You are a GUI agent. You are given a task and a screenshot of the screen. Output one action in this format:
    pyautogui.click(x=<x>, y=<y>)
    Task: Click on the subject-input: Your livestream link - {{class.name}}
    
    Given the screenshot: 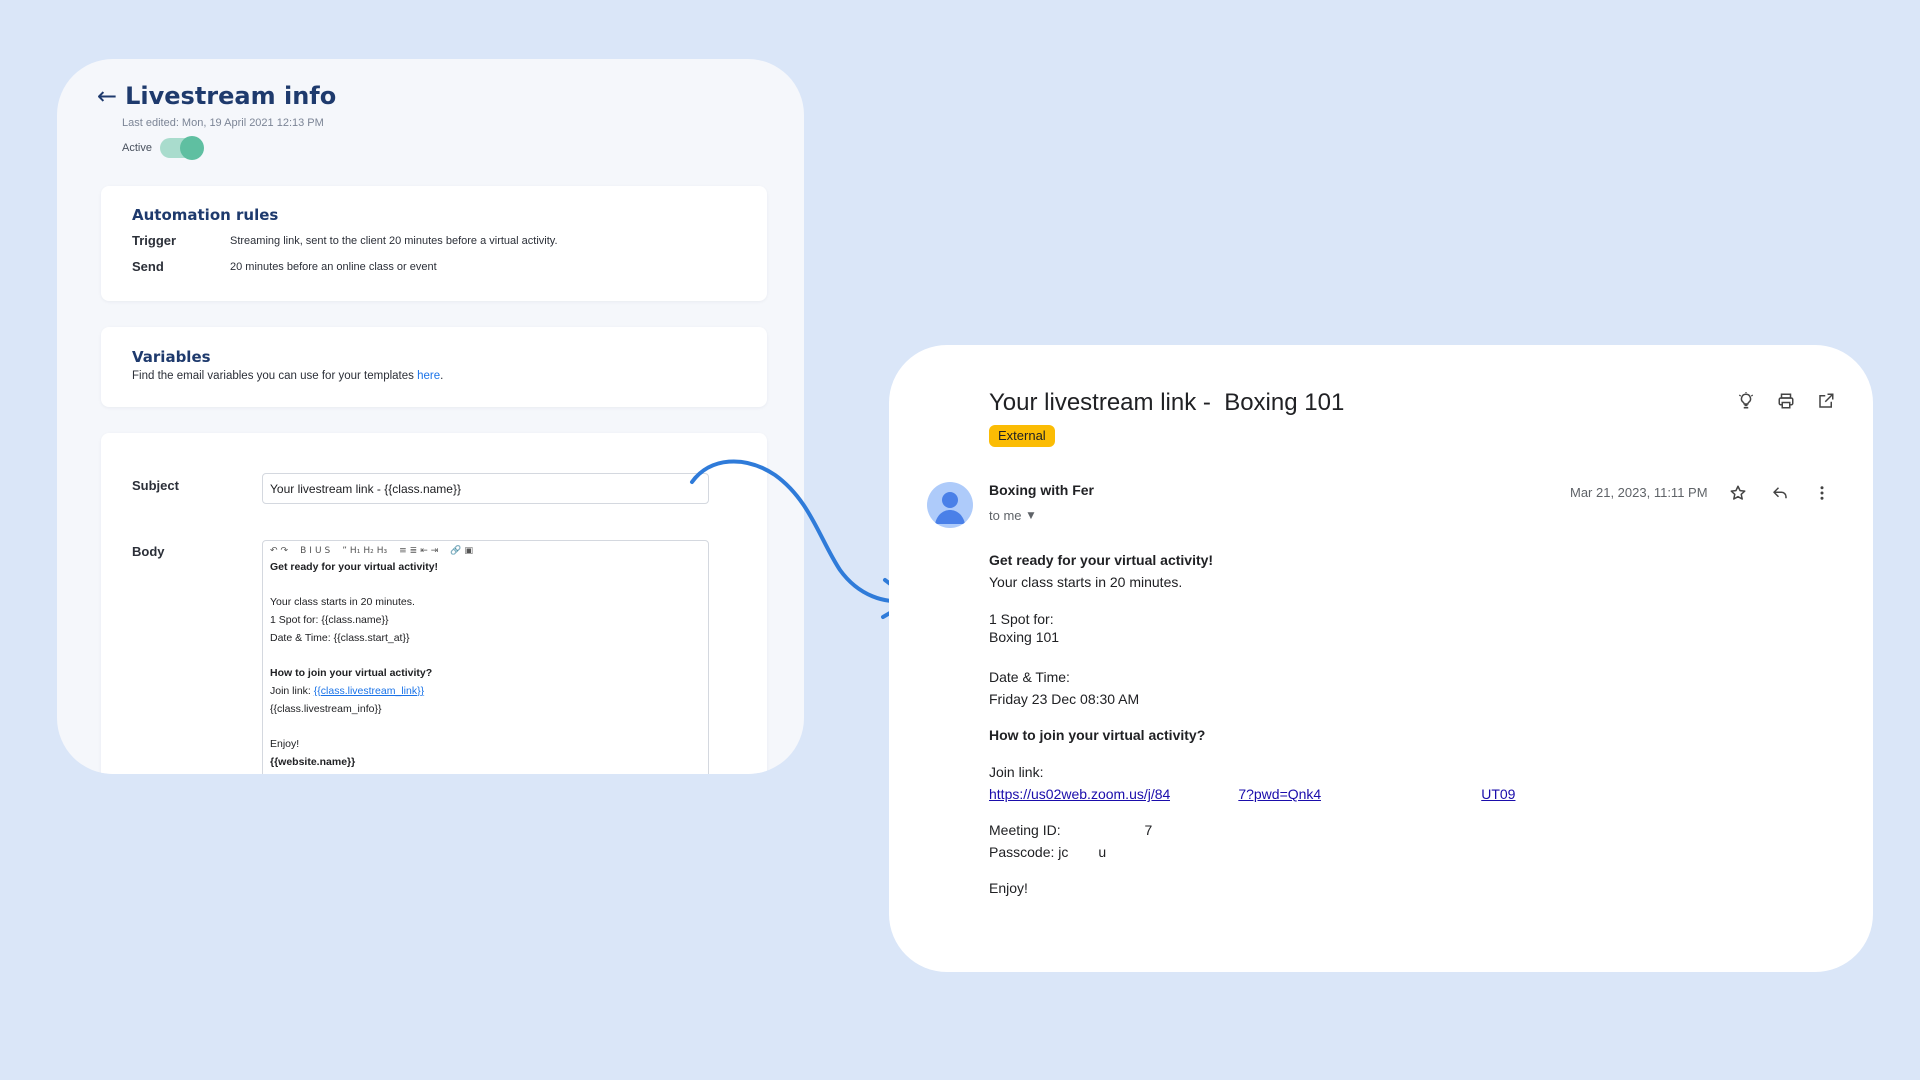 What is the action you would take?
    pyautogui.click(x=485, y=488)
    